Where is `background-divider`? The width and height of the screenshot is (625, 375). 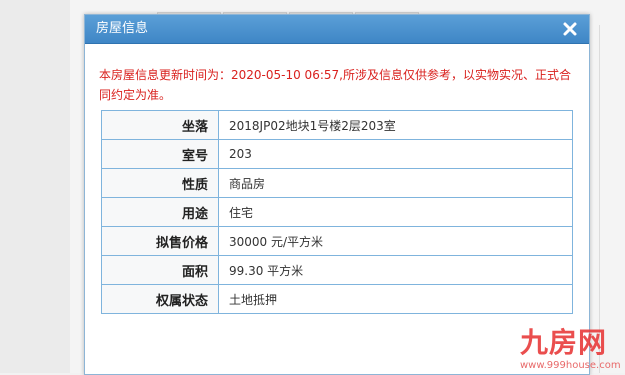 background-divider is located at coordinates (599, 199).